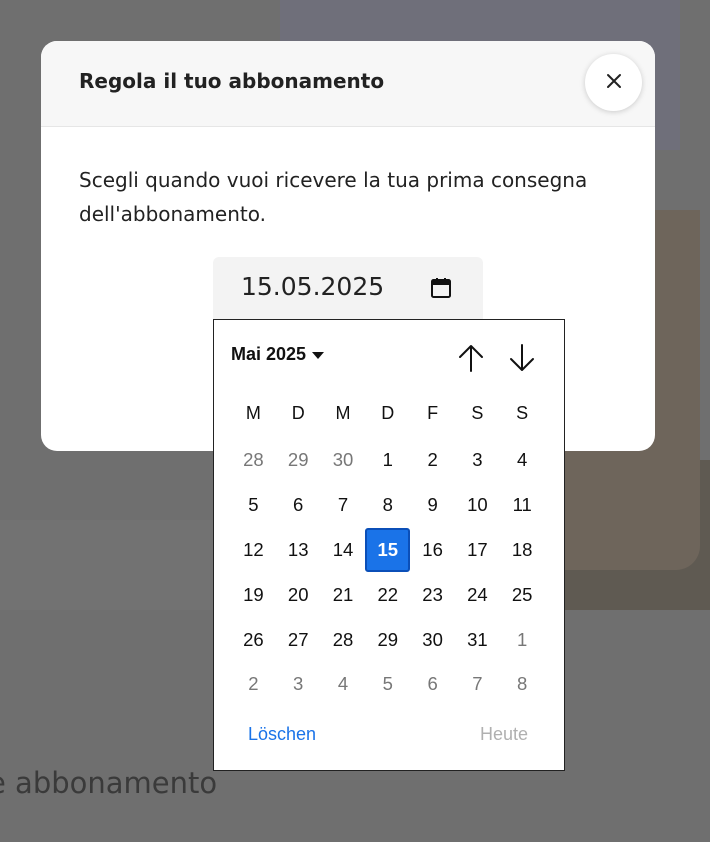  Describe the element at coordinates (477, 594) in the screenshot. I see `calendar-day: 24` at that location.